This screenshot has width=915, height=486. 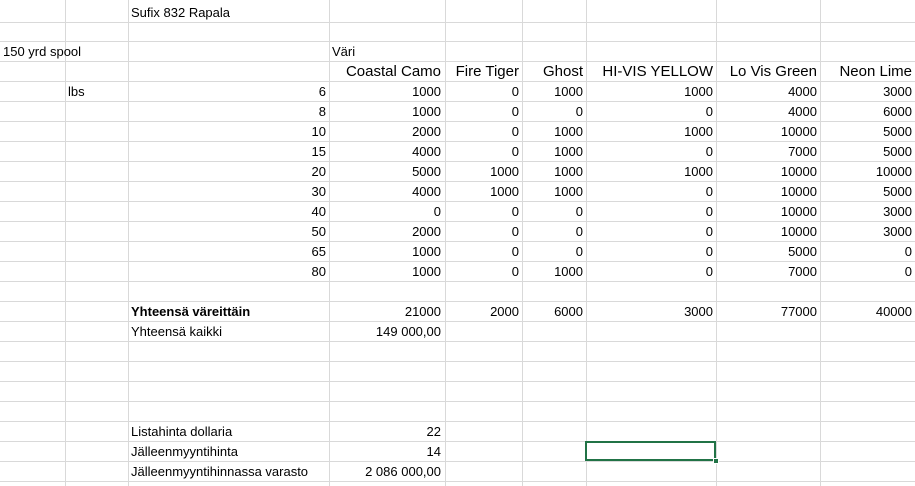 I want to click on fill-handle, so click(x=716, y=461).